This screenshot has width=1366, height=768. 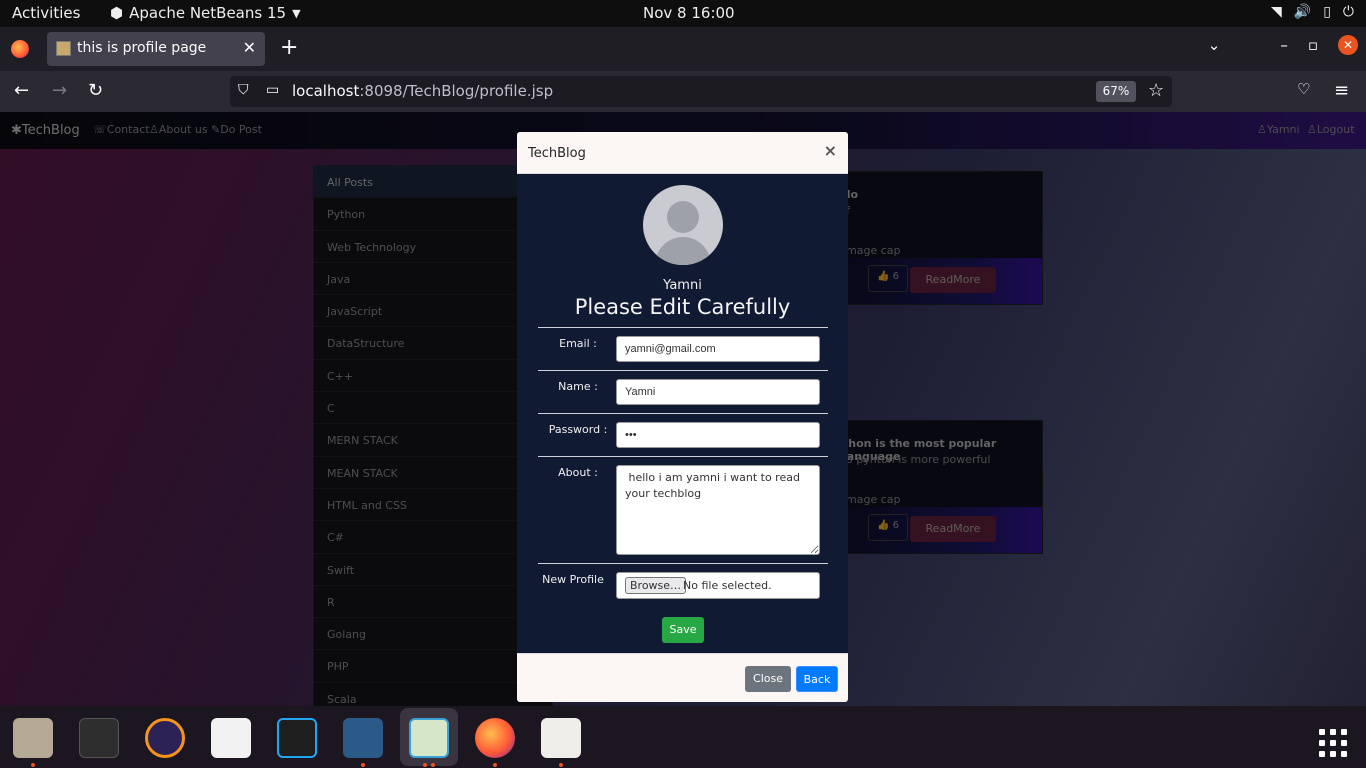 What do you see at coordinates (578, 472) in the screenshot?
I see `about-label: About :` at bounding box center [578, 472].